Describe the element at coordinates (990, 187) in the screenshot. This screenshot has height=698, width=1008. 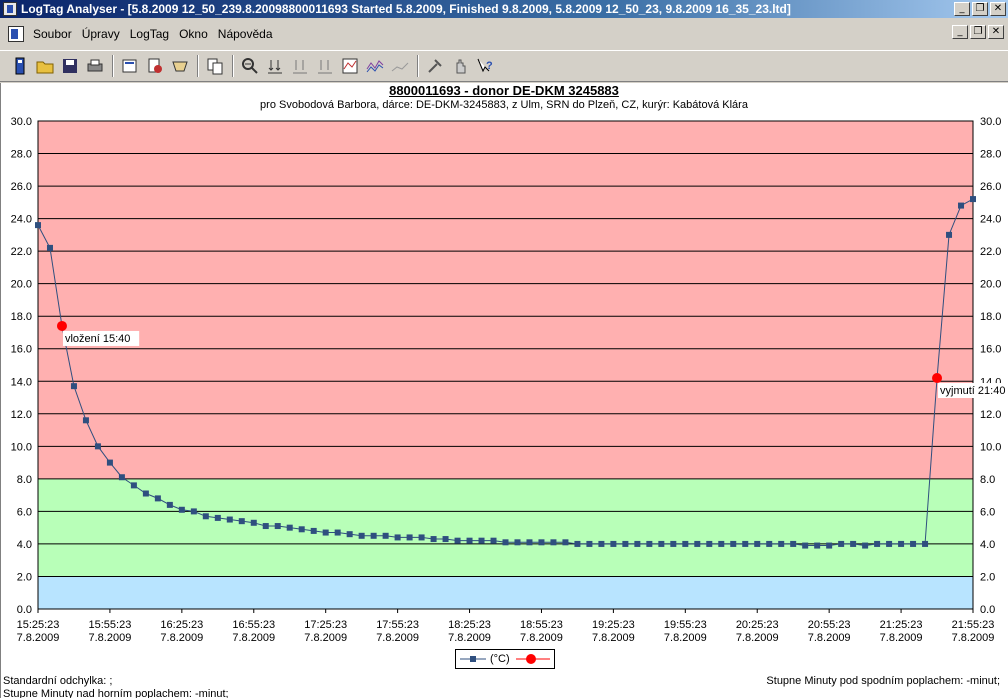
I see `y-tick-label-right: 26.0` at that location.